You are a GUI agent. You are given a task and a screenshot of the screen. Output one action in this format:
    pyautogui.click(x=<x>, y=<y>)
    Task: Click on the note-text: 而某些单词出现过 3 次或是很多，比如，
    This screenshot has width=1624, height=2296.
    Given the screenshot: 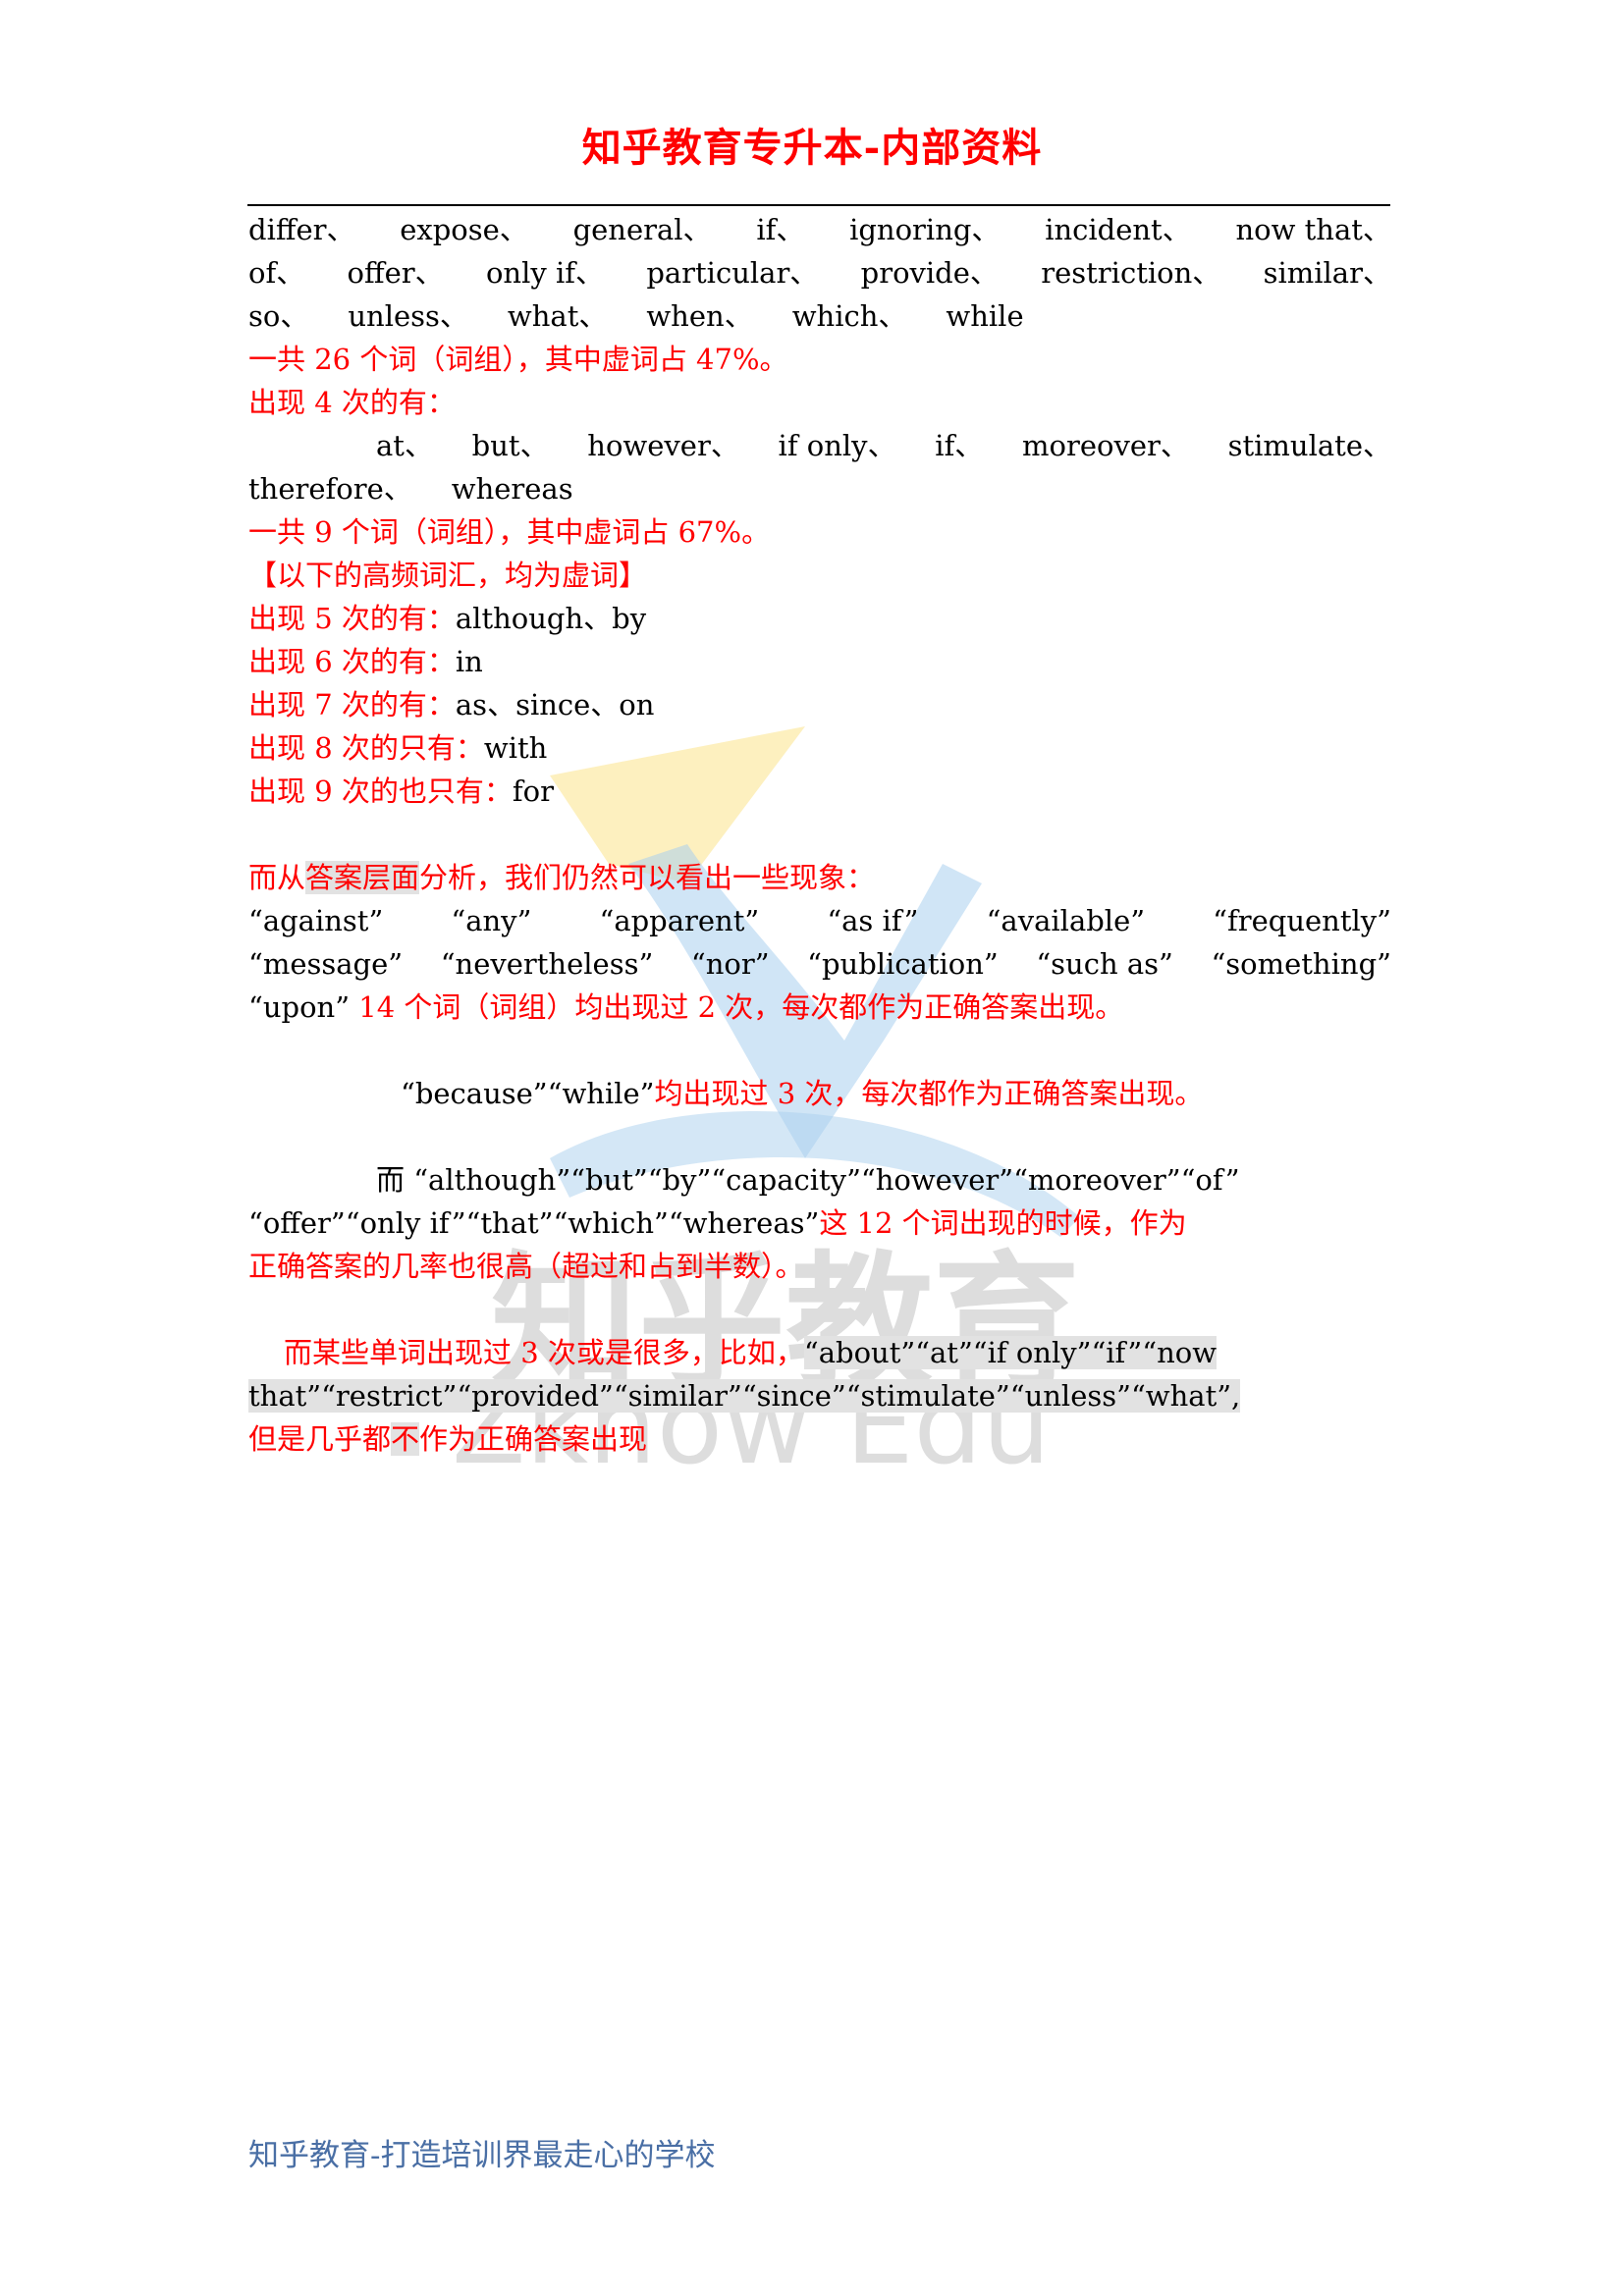 What is the action you would take?
    pyautogui.click(x=544, y=1352)
    